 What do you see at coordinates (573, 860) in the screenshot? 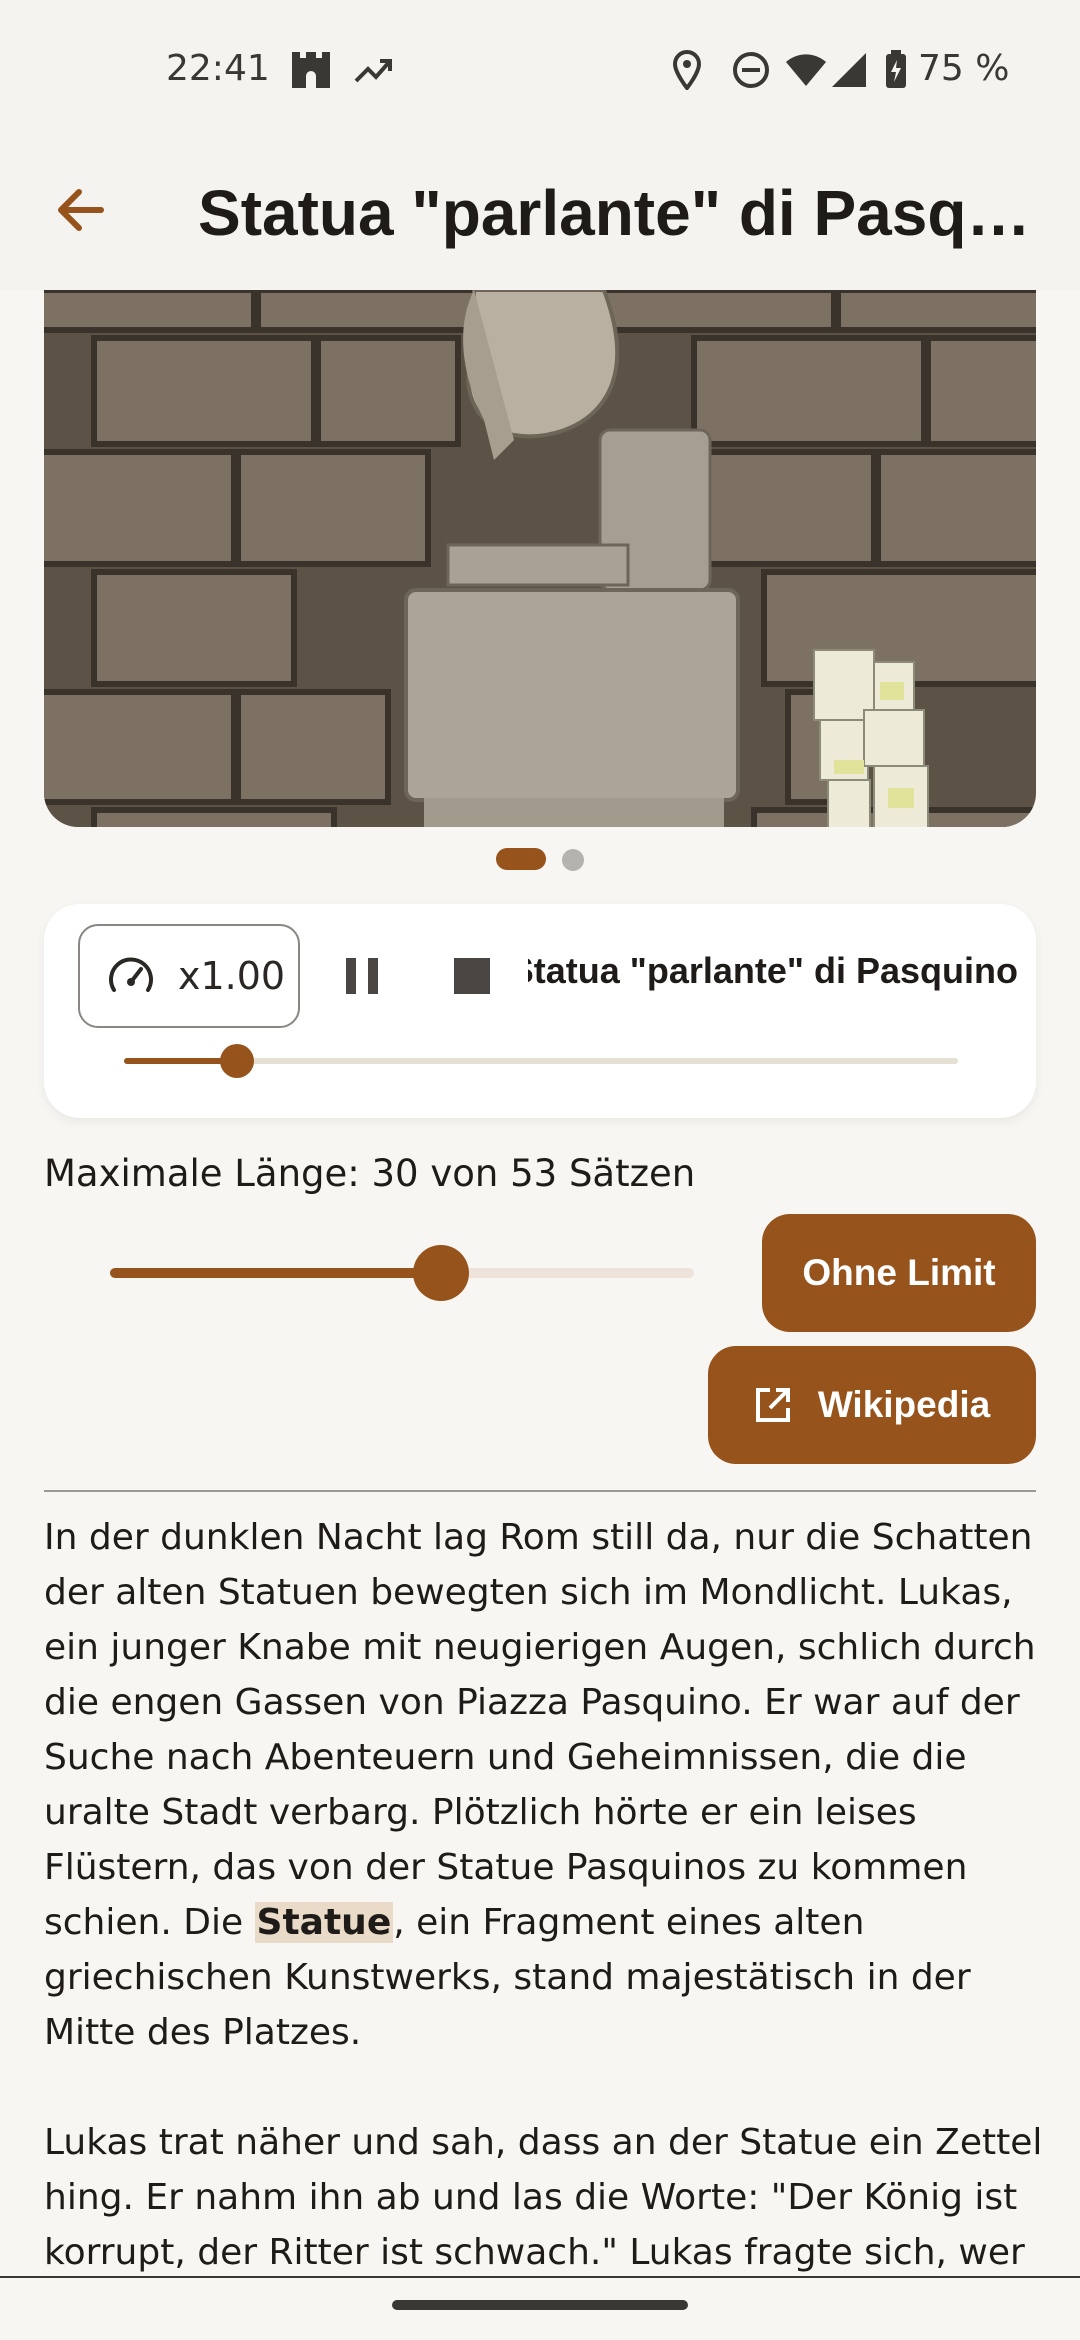
I see `pager-dot` at bounding box center [573, 860].